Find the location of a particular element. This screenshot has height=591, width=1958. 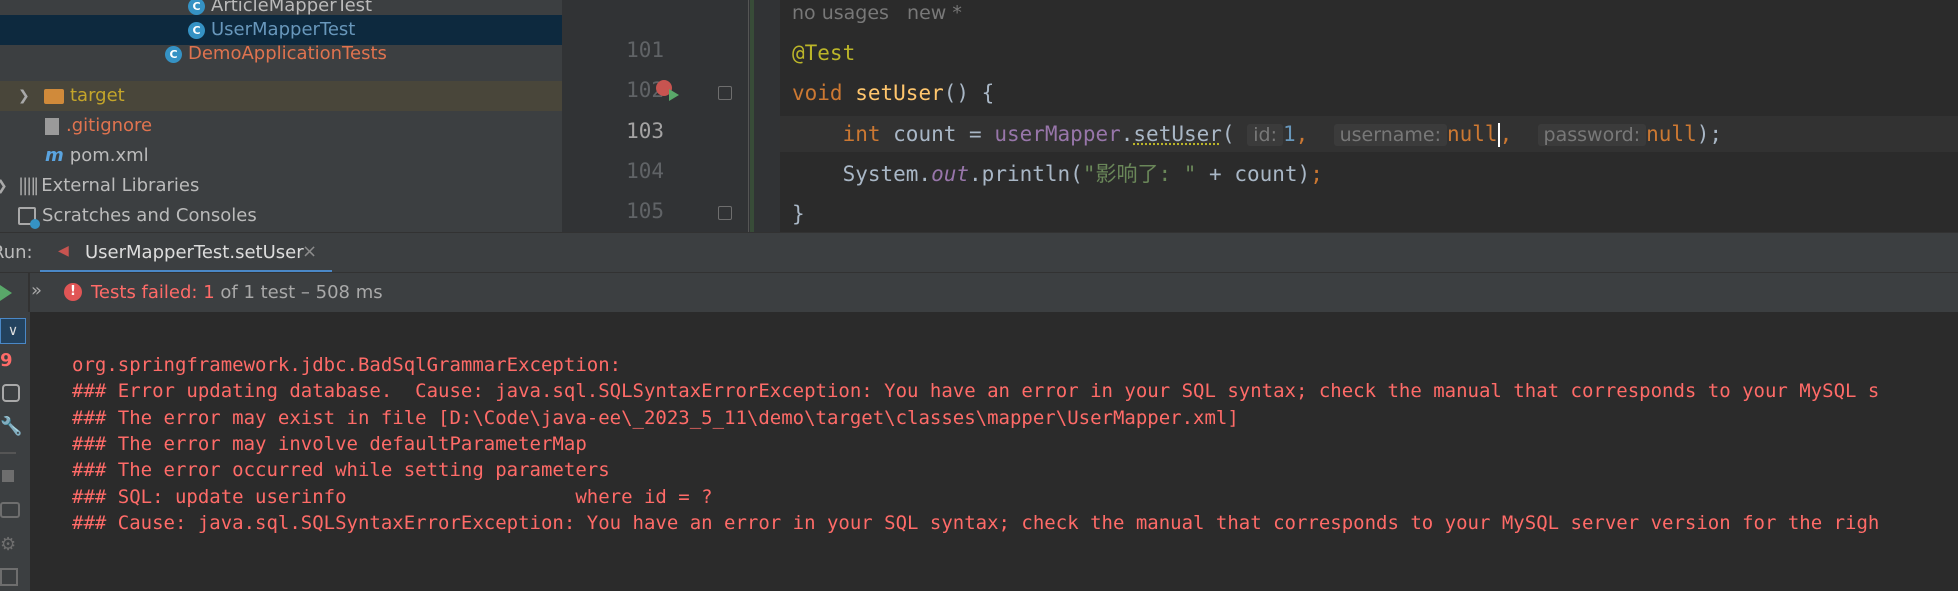

code-line-102: void setUser() { is located at coordinates (893, 93).